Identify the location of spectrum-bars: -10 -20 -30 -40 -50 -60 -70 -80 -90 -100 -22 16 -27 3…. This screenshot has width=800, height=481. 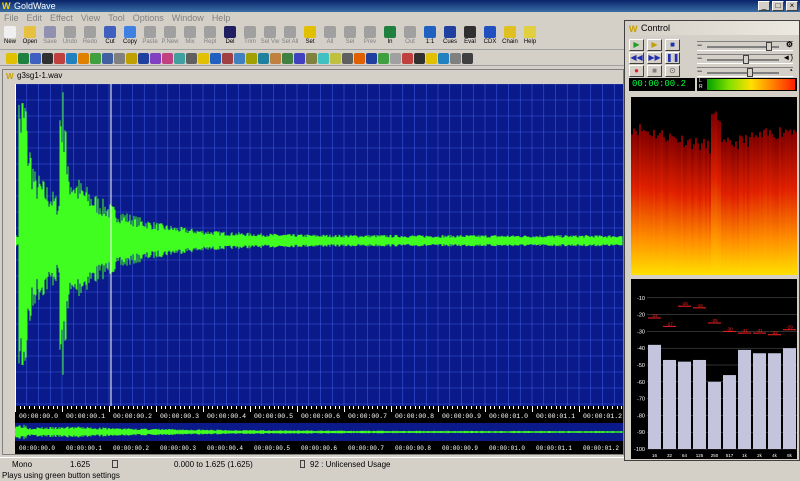
(714, 369).